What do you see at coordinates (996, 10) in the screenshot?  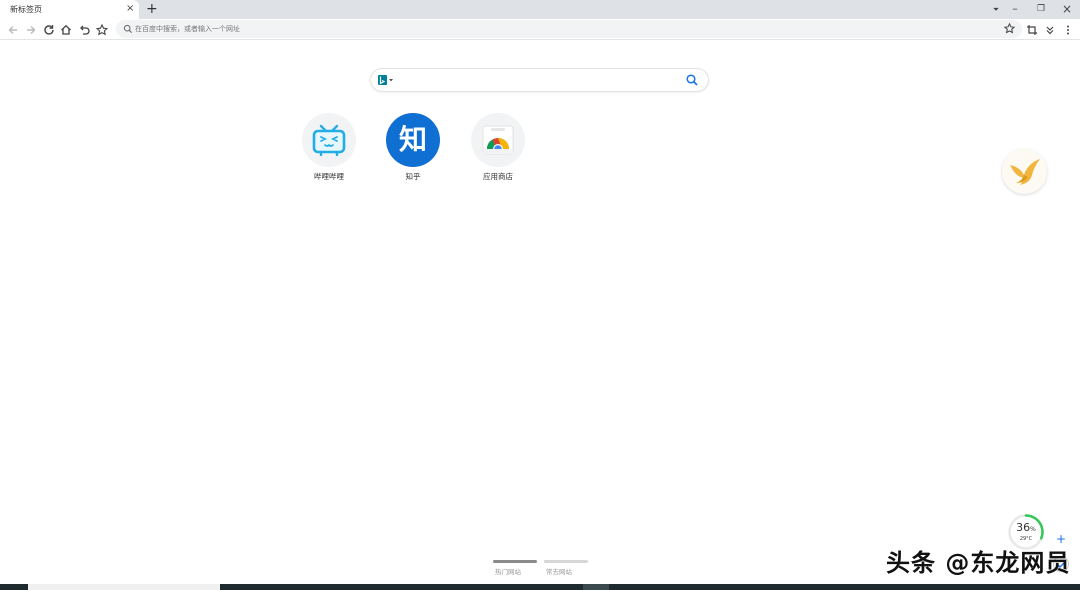 I see `tab-search-dropdown-icon: ⏷` at bounding box center [996, 10].